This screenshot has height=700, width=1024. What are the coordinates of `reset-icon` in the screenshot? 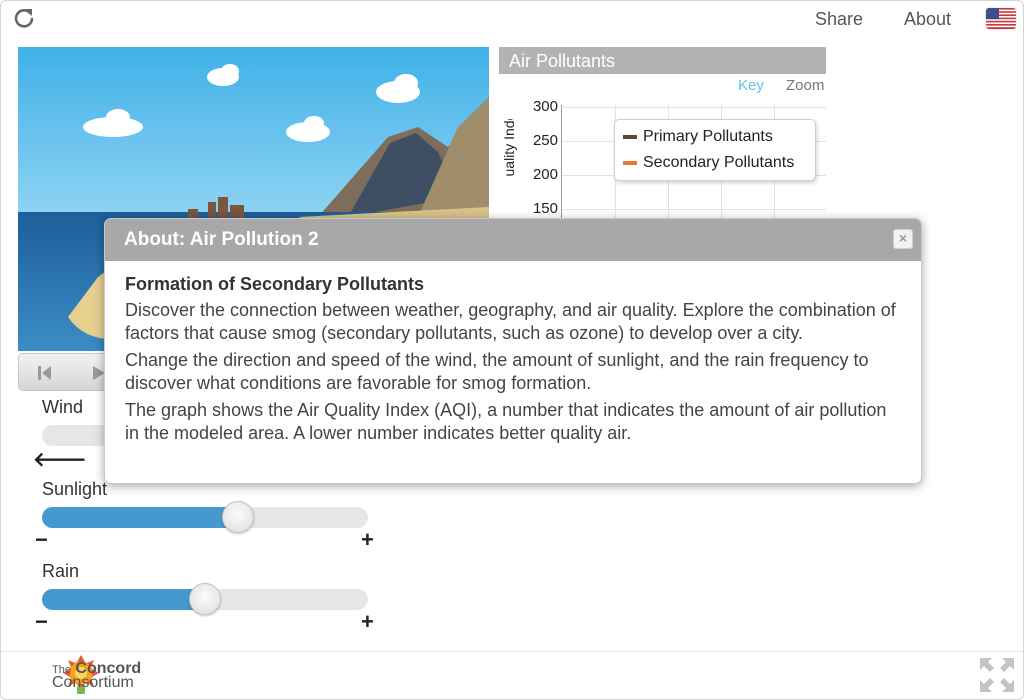 It's located at (45, 373).